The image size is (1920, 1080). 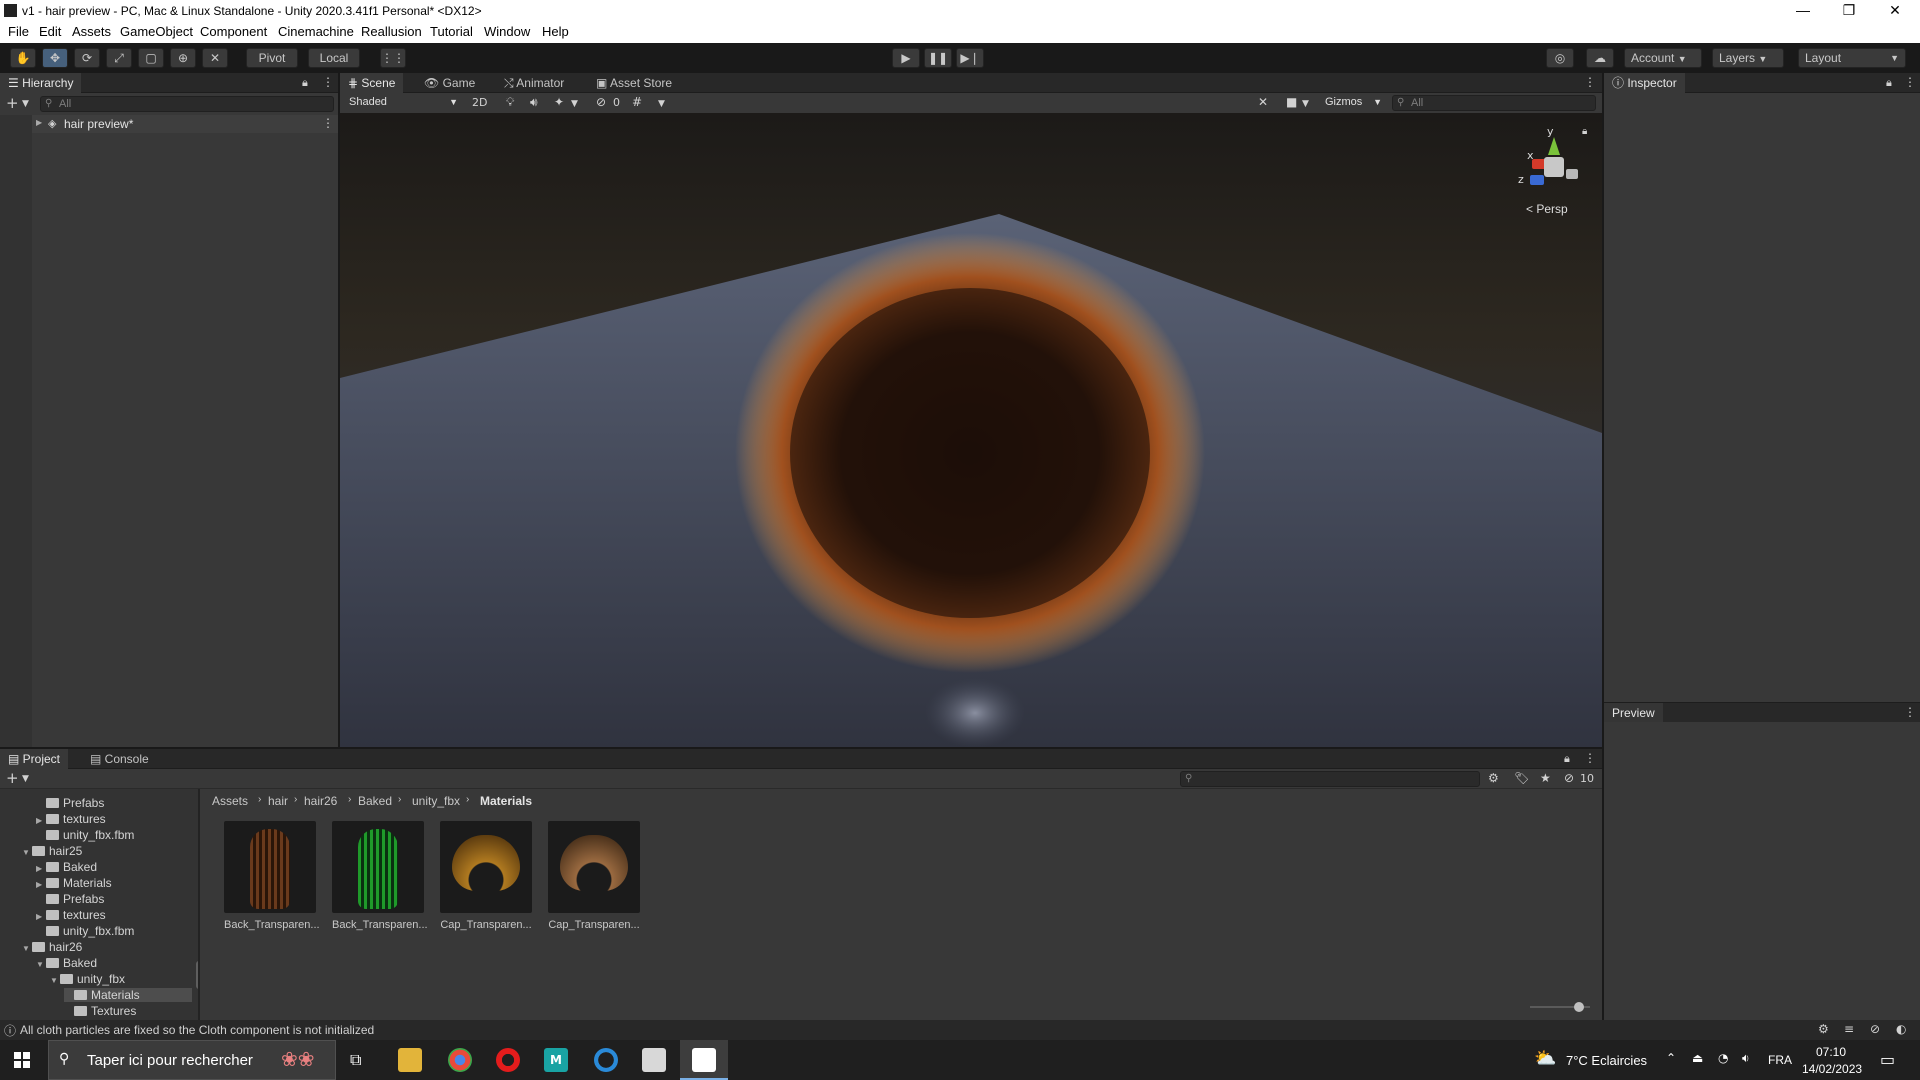 What do you see at coordinates (1494, 103) in the screenshot?
I see `scene-search-input: ⚲ All` at bounding box center [1494, 103].